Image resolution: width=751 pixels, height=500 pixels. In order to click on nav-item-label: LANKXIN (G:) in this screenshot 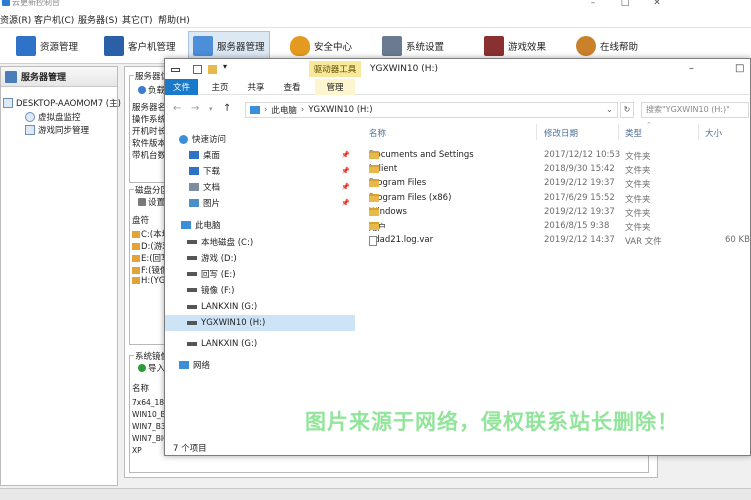, I will do `click(229, 344)`.